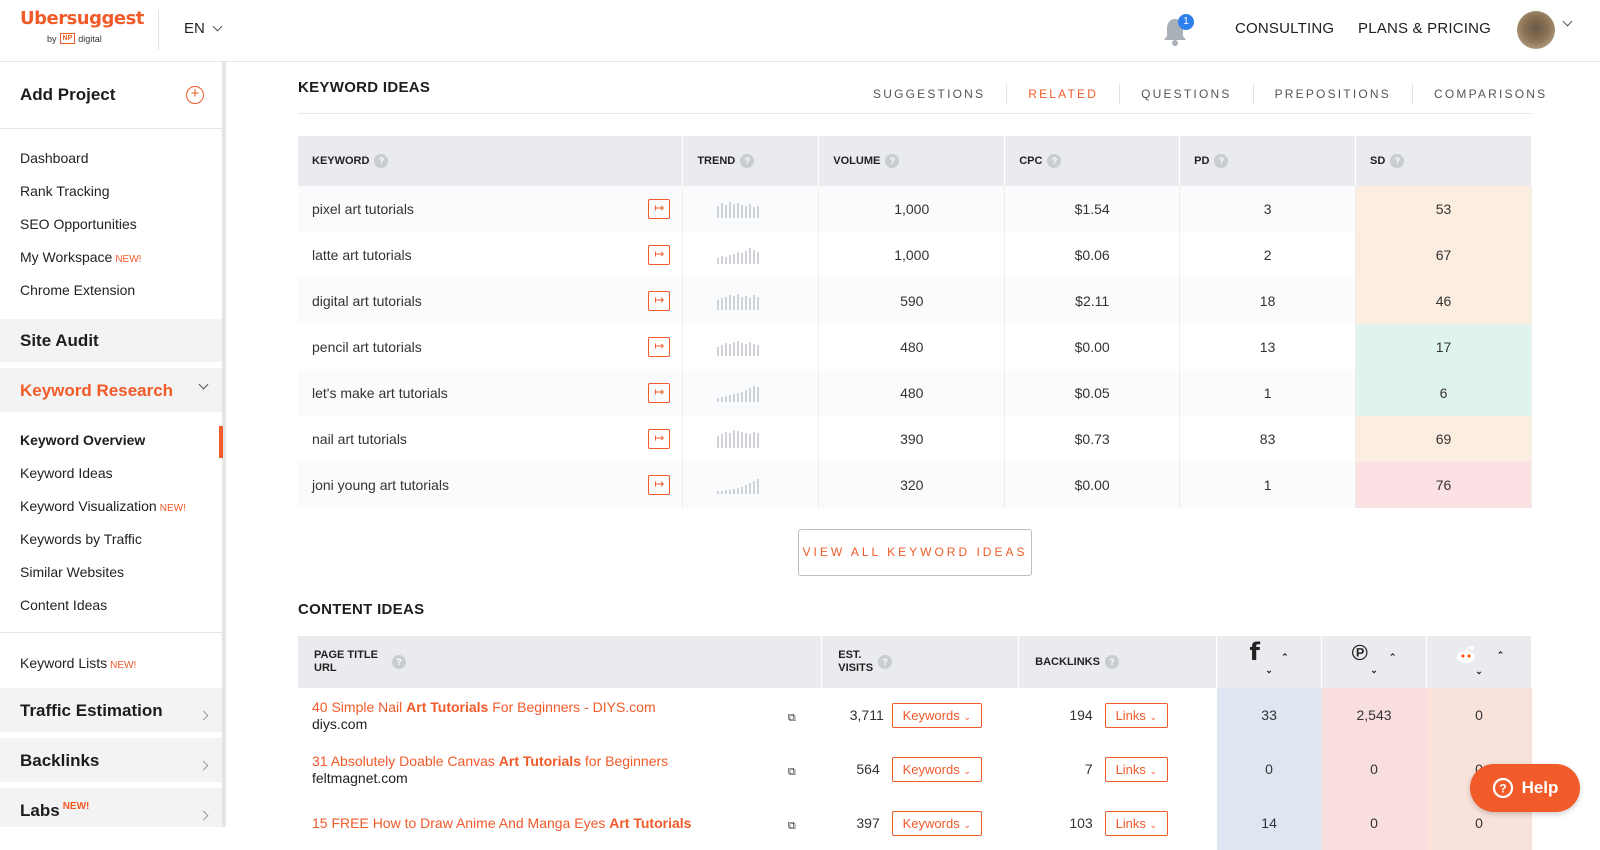  I want to click on add-project-label: Add Project, so click(67, 95).